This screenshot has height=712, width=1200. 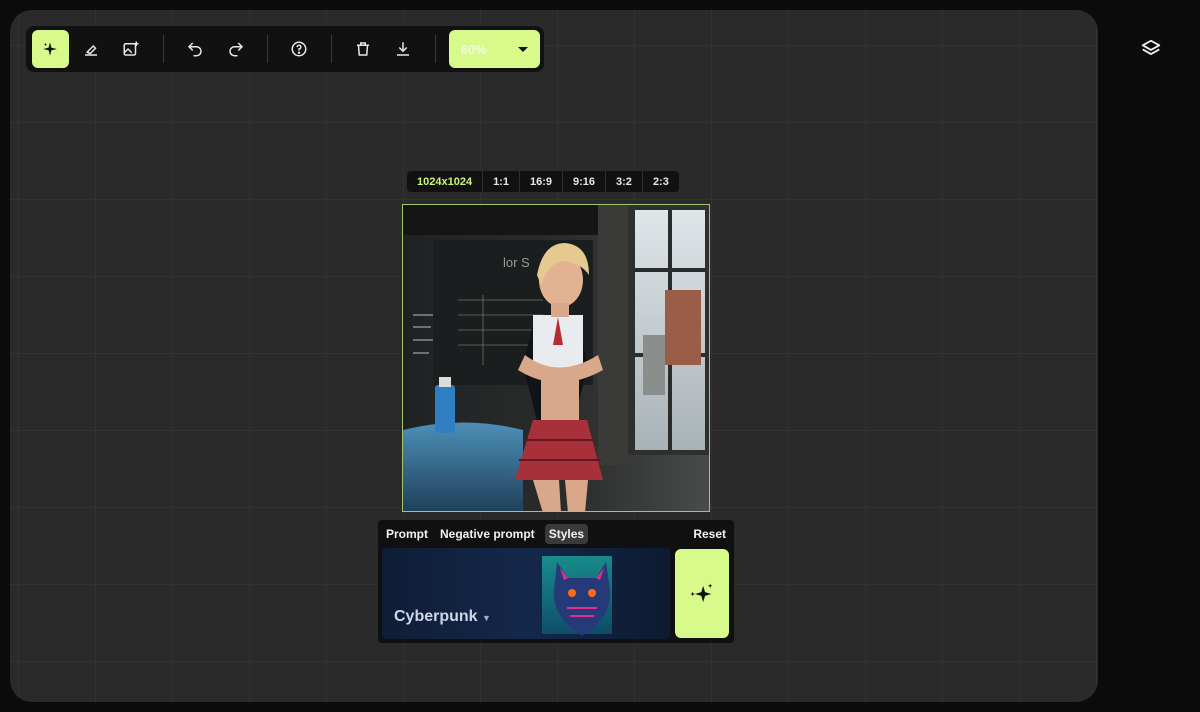 I want to click on zoom-value: 60%, so click(x=473, y=49).